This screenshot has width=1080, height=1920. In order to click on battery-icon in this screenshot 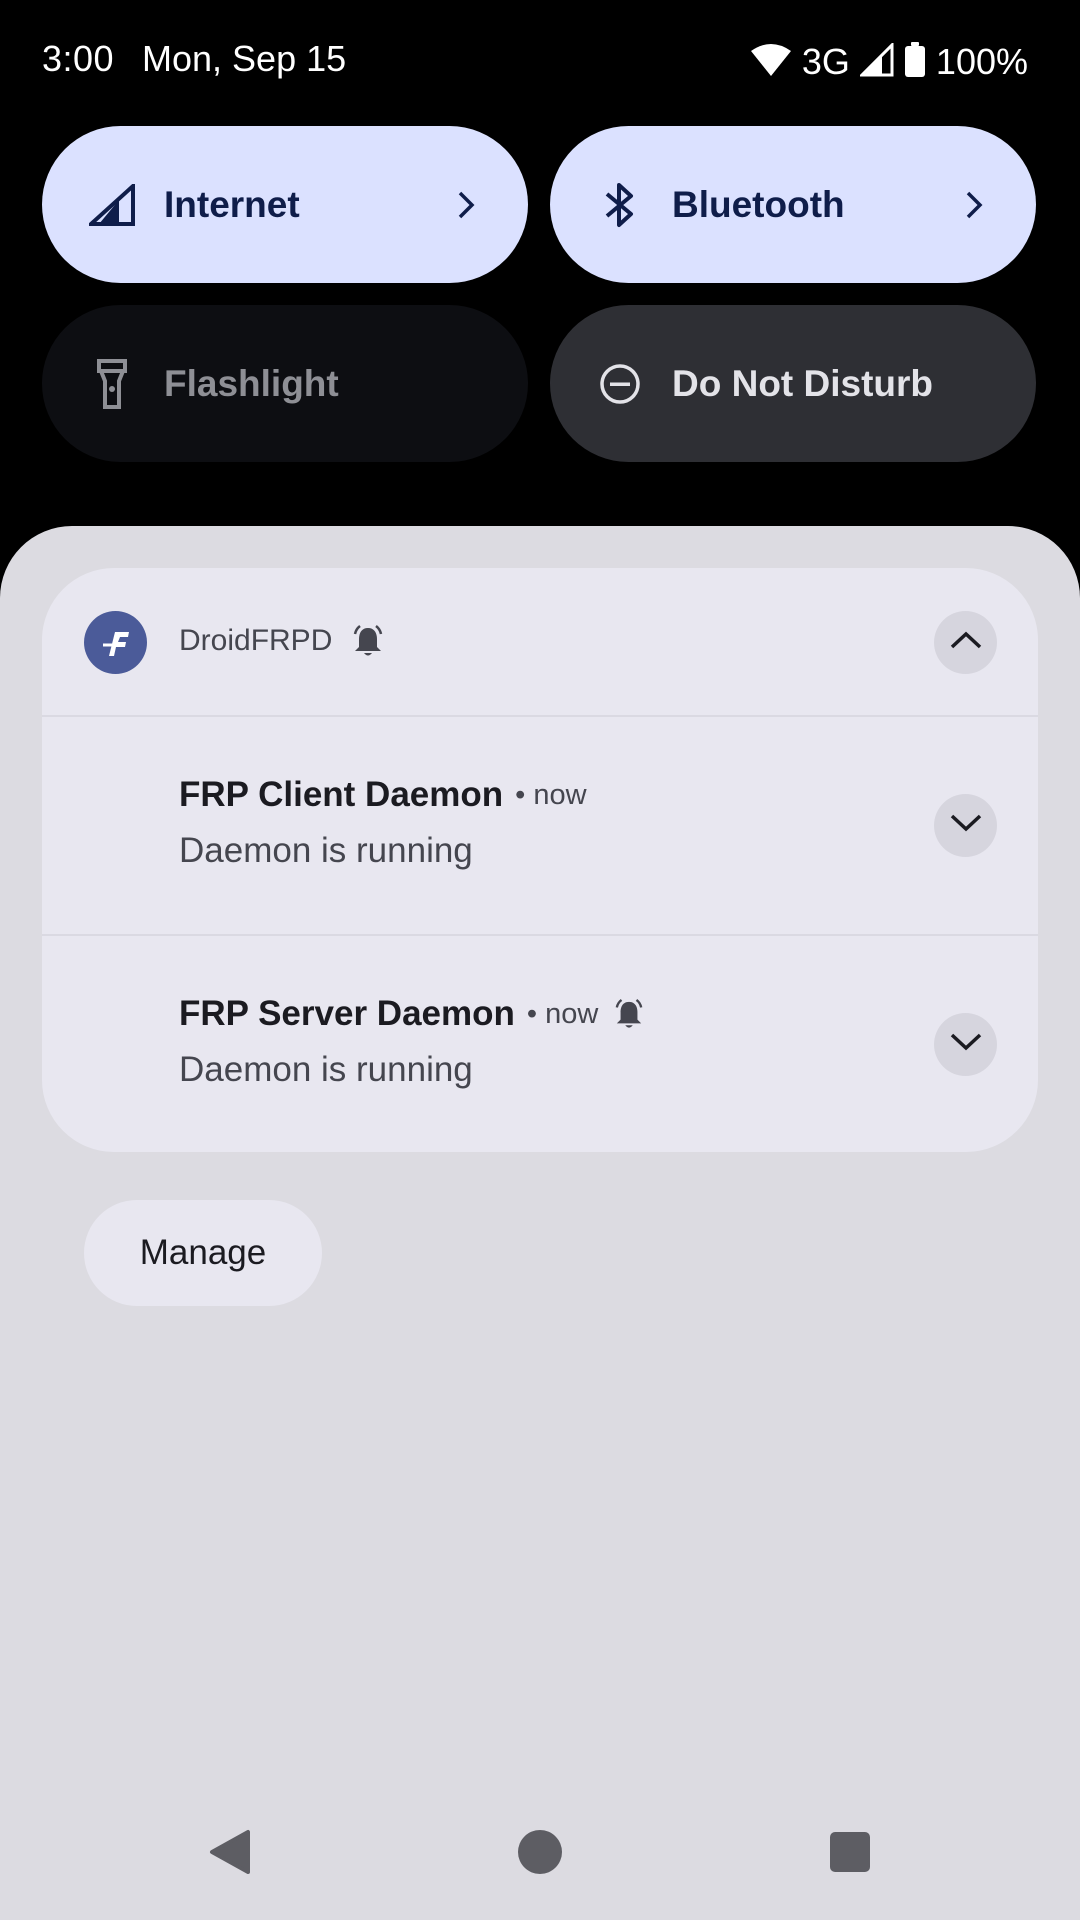, I will do `click(915, 62)`.